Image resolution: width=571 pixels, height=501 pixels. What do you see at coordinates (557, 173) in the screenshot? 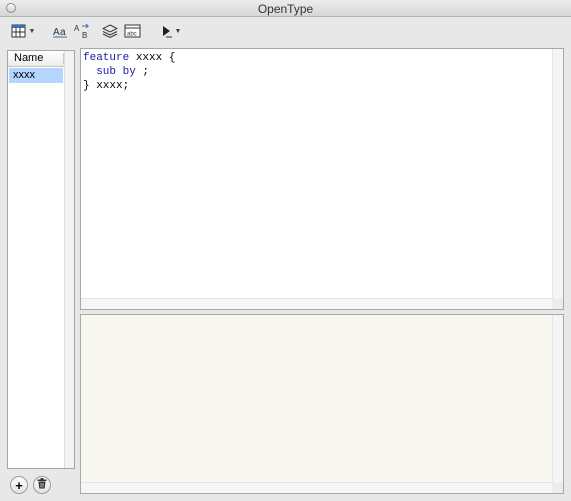
I see `editor-vertical-scrollbar` at bounding box center [557, 173].